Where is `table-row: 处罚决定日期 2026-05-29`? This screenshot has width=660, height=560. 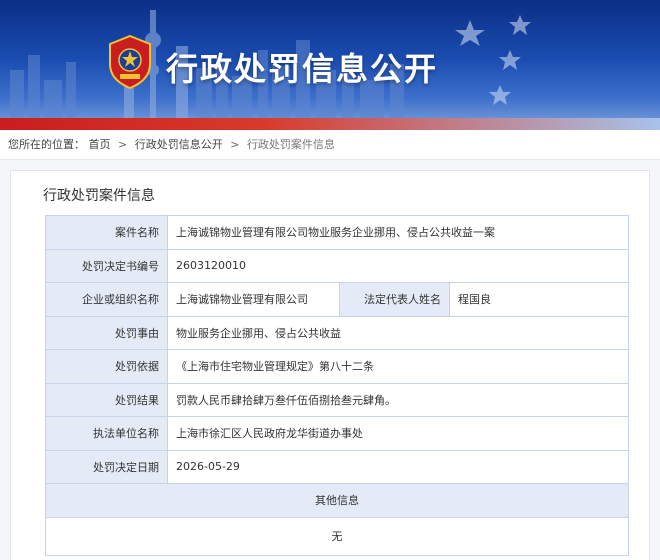 table-row: 处罚决定日期 2026-05-29 is located at coordinates (337, 466).